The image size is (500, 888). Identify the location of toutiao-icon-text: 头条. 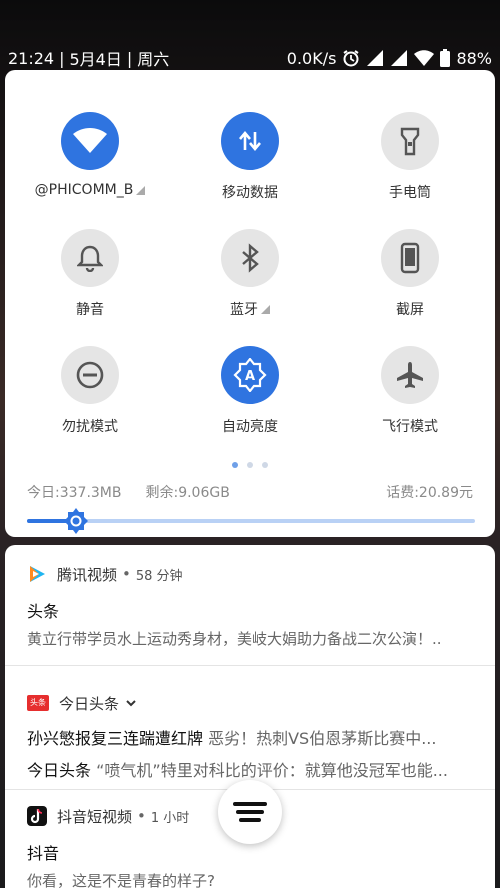
(38, 702).